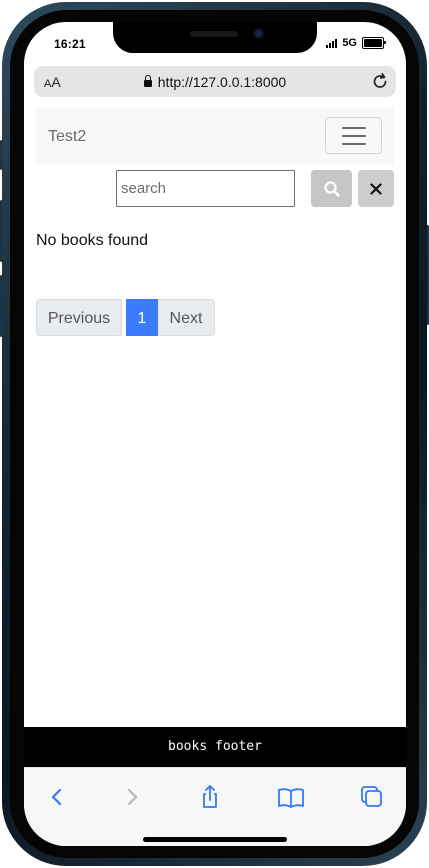 The height and width of the screenshot is (868, 429). I want to click on navbar-toggle-button, so click(353, 135).